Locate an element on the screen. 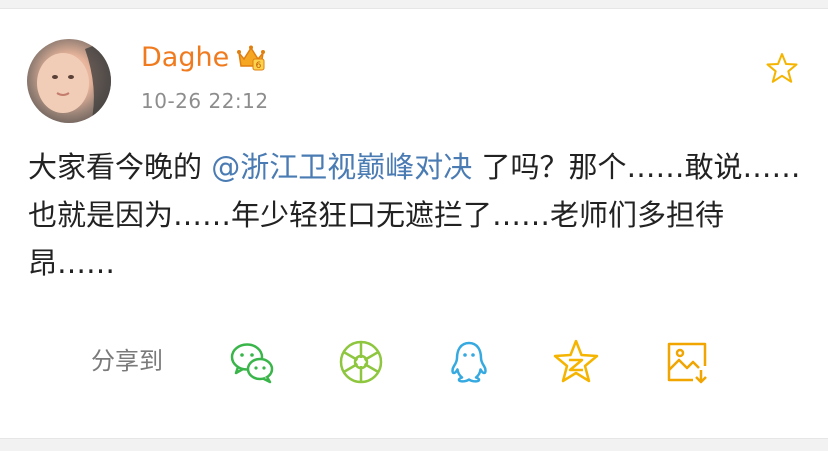 This screenshot has width=828, height=451. top-divider is located at coordinates (414, 4).